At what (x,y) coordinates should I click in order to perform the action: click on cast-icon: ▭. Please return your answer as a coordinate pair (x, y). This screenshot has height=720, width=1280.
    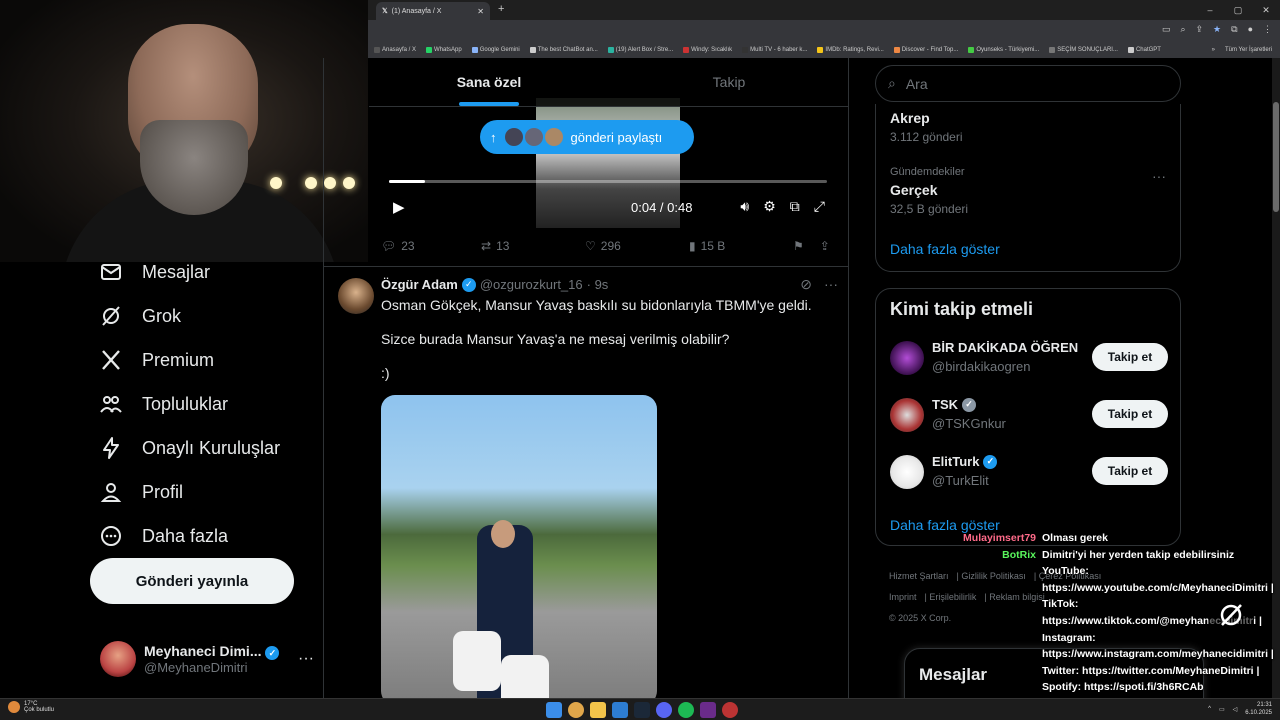
    Looking at the image, I should click on (1166, 29).